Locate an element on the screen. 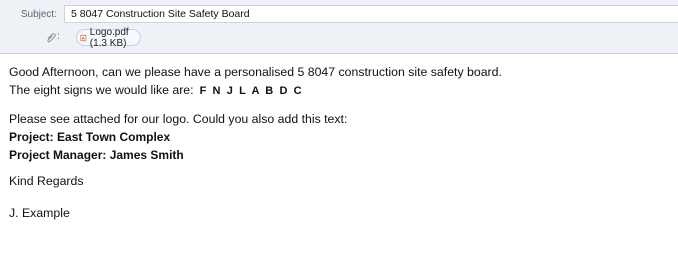  attachment-filename: Logo.pdf (1.3 KB) is located at coordinates (109, 37).